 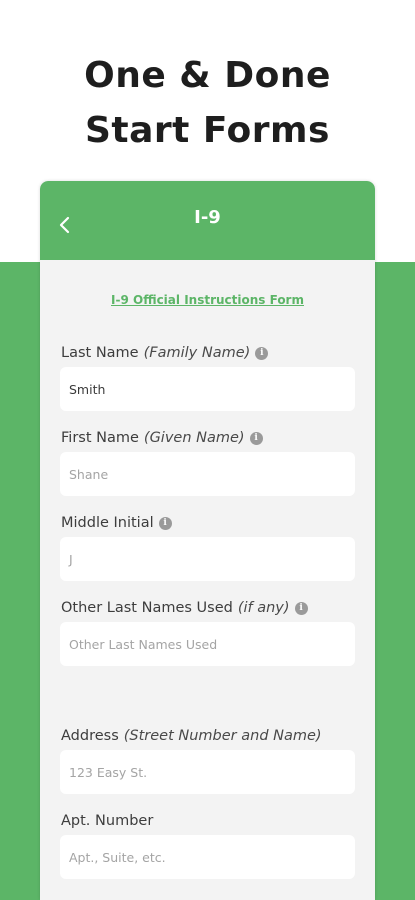 What do you see at coordinates (207, 559) in the screenshot?
I see `middle-initial-input: J` at bounding box center [207, 559].